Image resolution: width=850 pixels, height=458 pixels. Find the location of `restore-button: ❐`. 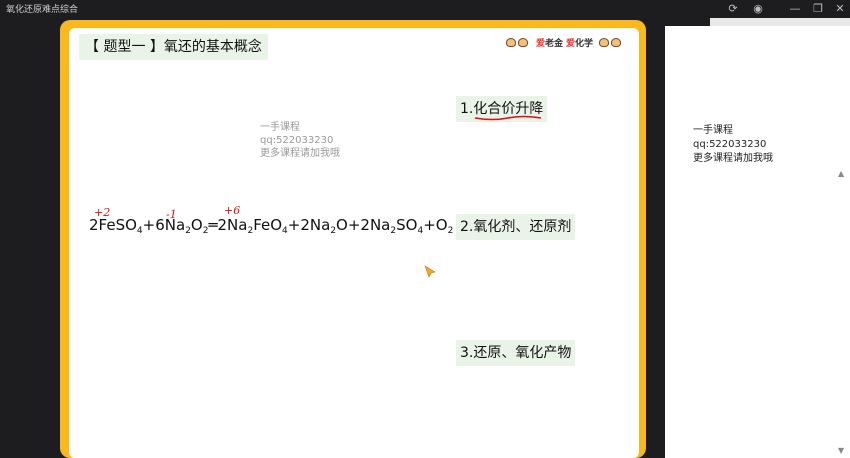

restore-button: ❐ is located at coordinates (818, 9).